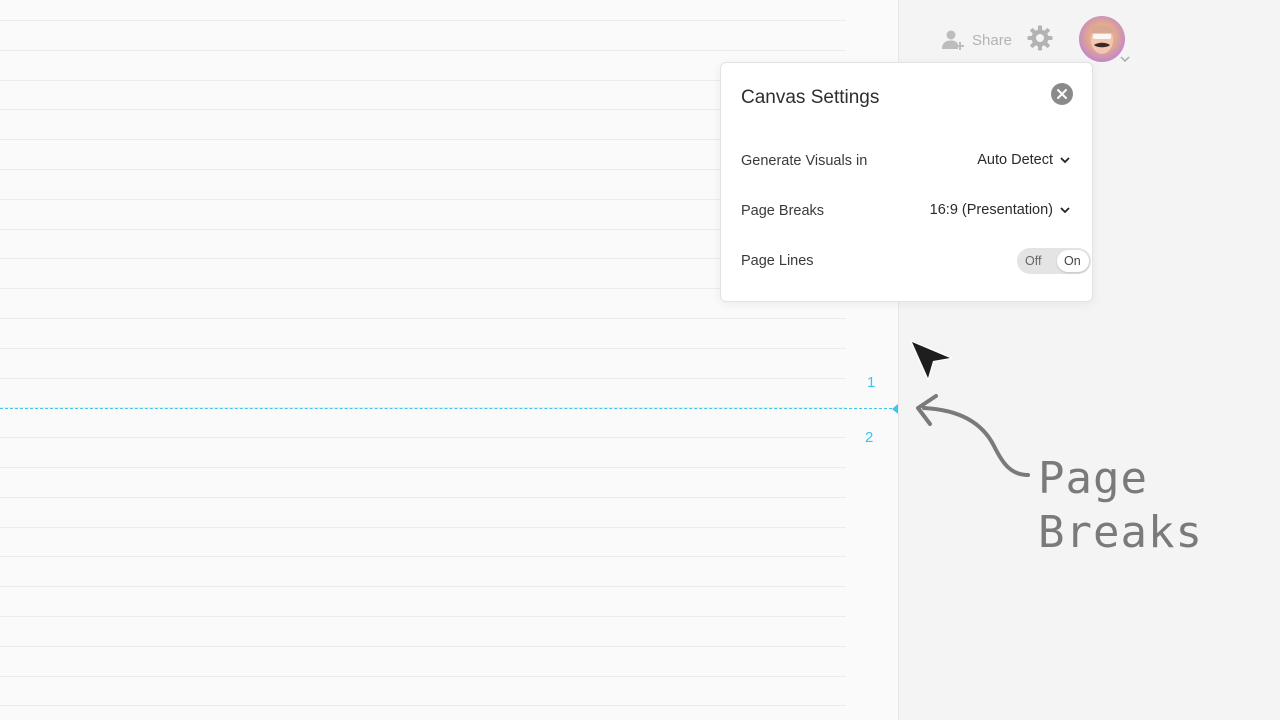 The image size is (1280, 720). I want to click on page-breaks-dropdown: 16:9 (Presentation), so click(1000, 210).